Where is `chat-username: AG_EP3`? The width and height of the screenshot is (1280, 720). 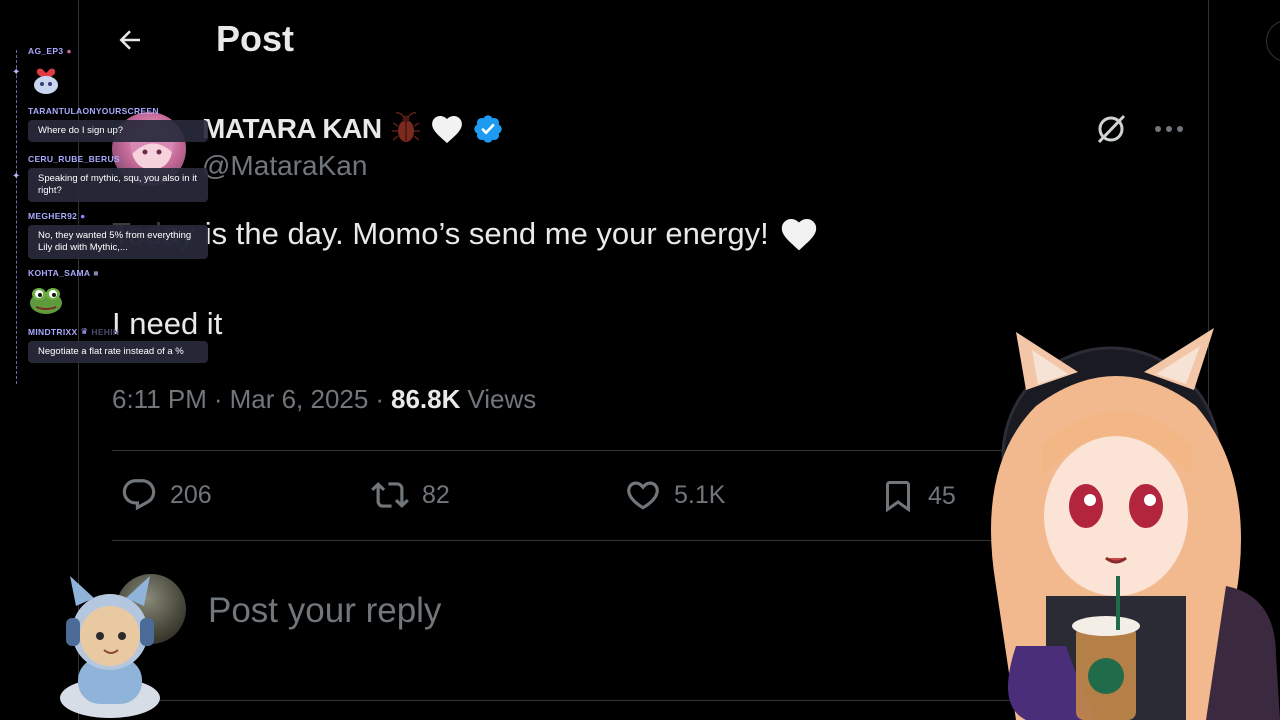
chat-username: AG_EP3 is located at coordinates (46, 51).